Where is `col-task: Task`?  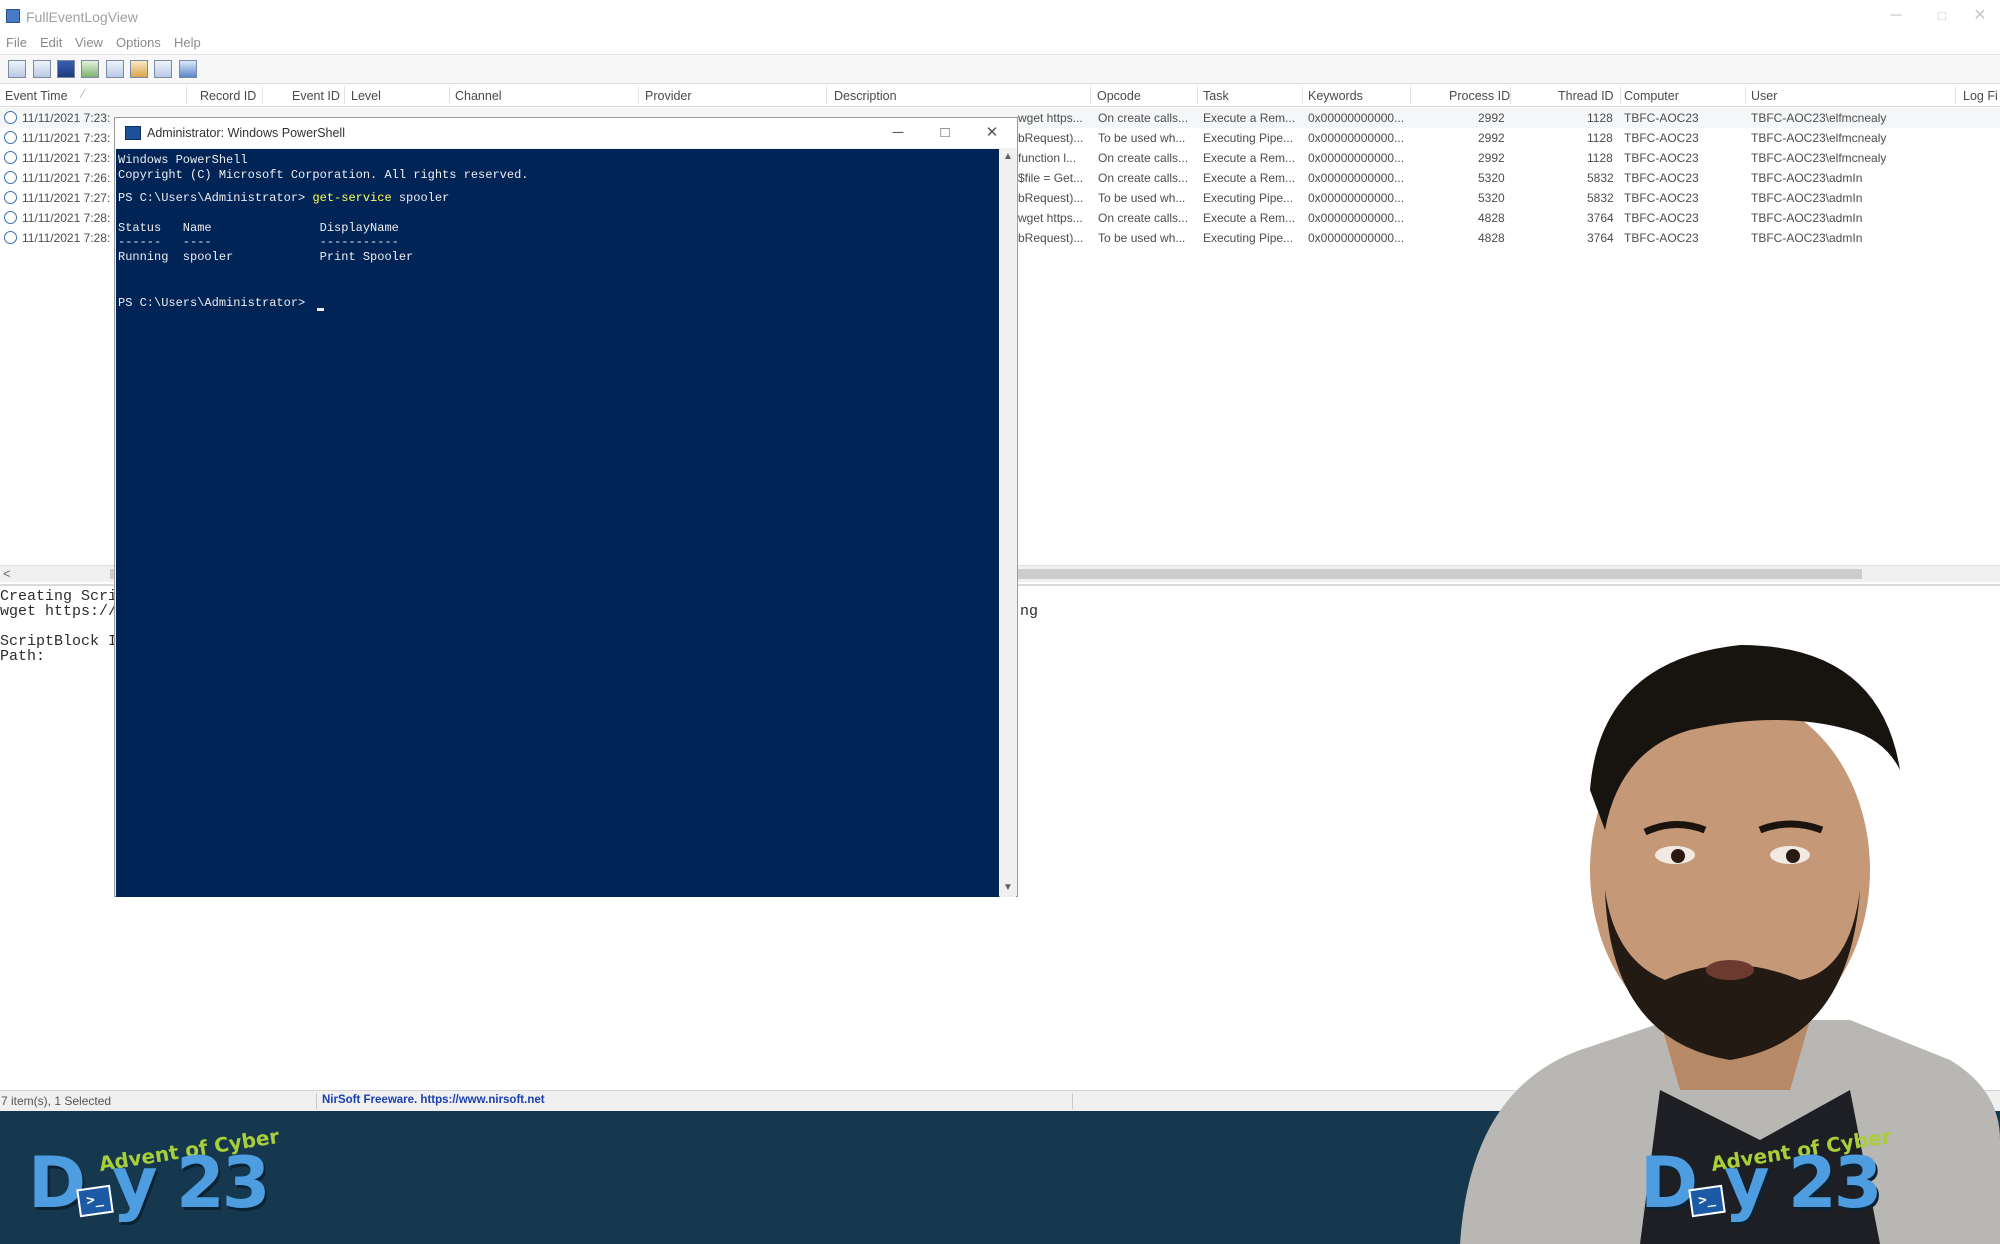
col-task: Task is located at coordinates (1216, 96).